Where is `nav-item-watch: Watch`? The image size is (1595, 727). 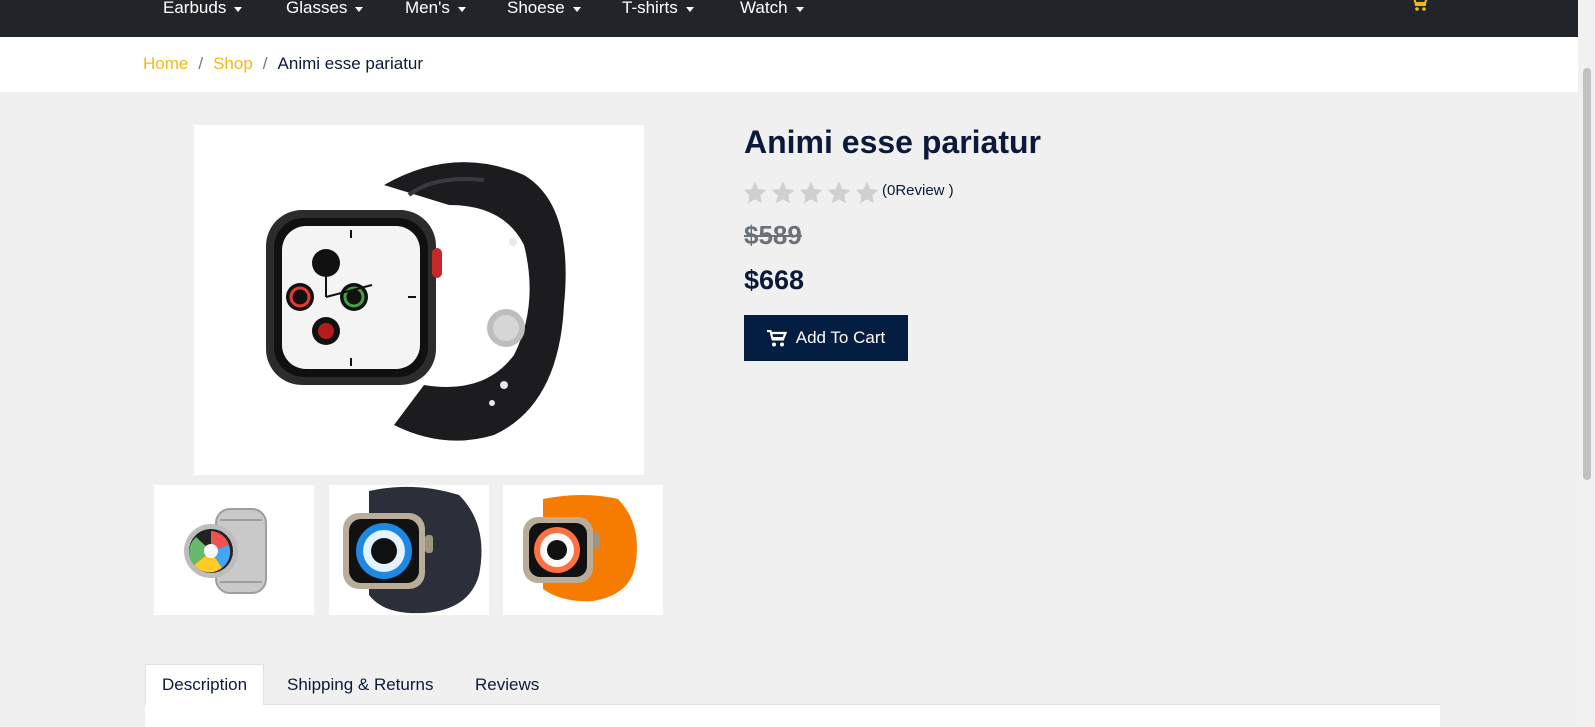 nav-item-watch: Watch is located at coordinates (772, 9).